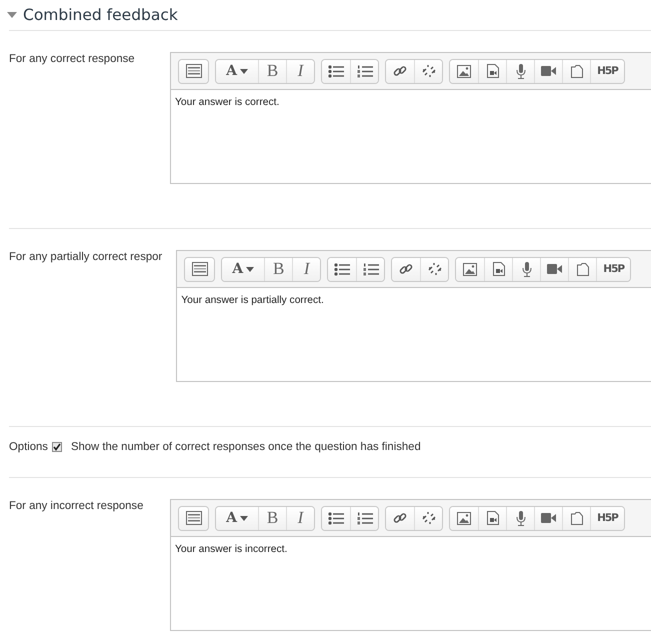  Describe the element at coordinates (86, 257) in the screenshot. I see `field-label: For any partially correct respor` at that location.